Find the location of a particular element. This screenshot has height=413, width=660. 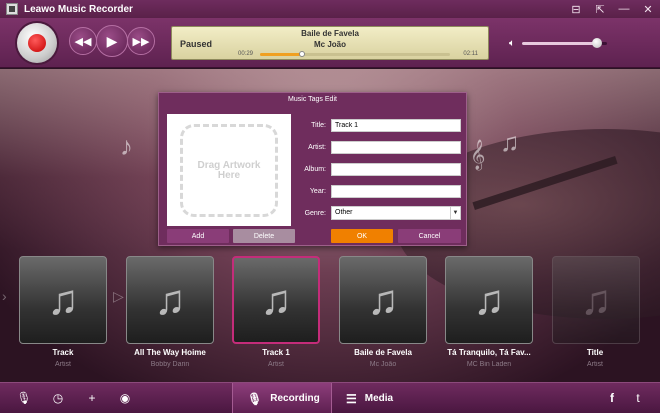

volume-slider is located at coordinates (564, 43).